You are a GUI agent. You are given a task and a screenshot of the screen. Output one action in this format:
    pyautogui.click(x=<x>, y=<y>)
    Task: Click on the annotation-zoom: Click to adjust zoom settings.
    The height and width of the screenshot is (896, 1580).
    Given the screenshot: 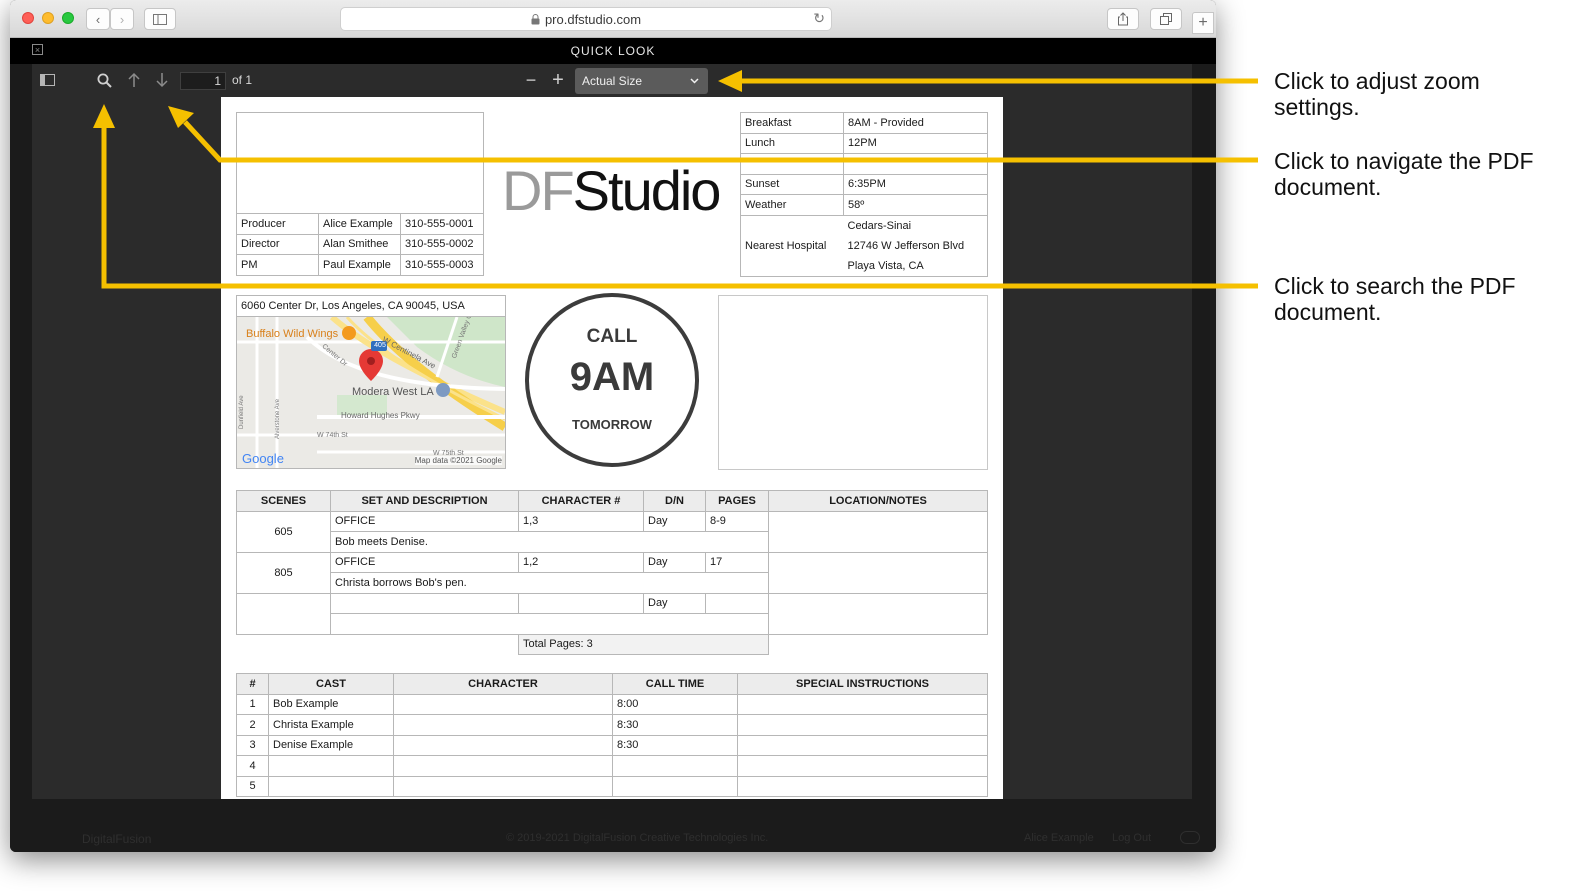 What is the action you would take?
    pyautogui.click(x=1377, y=94)
    